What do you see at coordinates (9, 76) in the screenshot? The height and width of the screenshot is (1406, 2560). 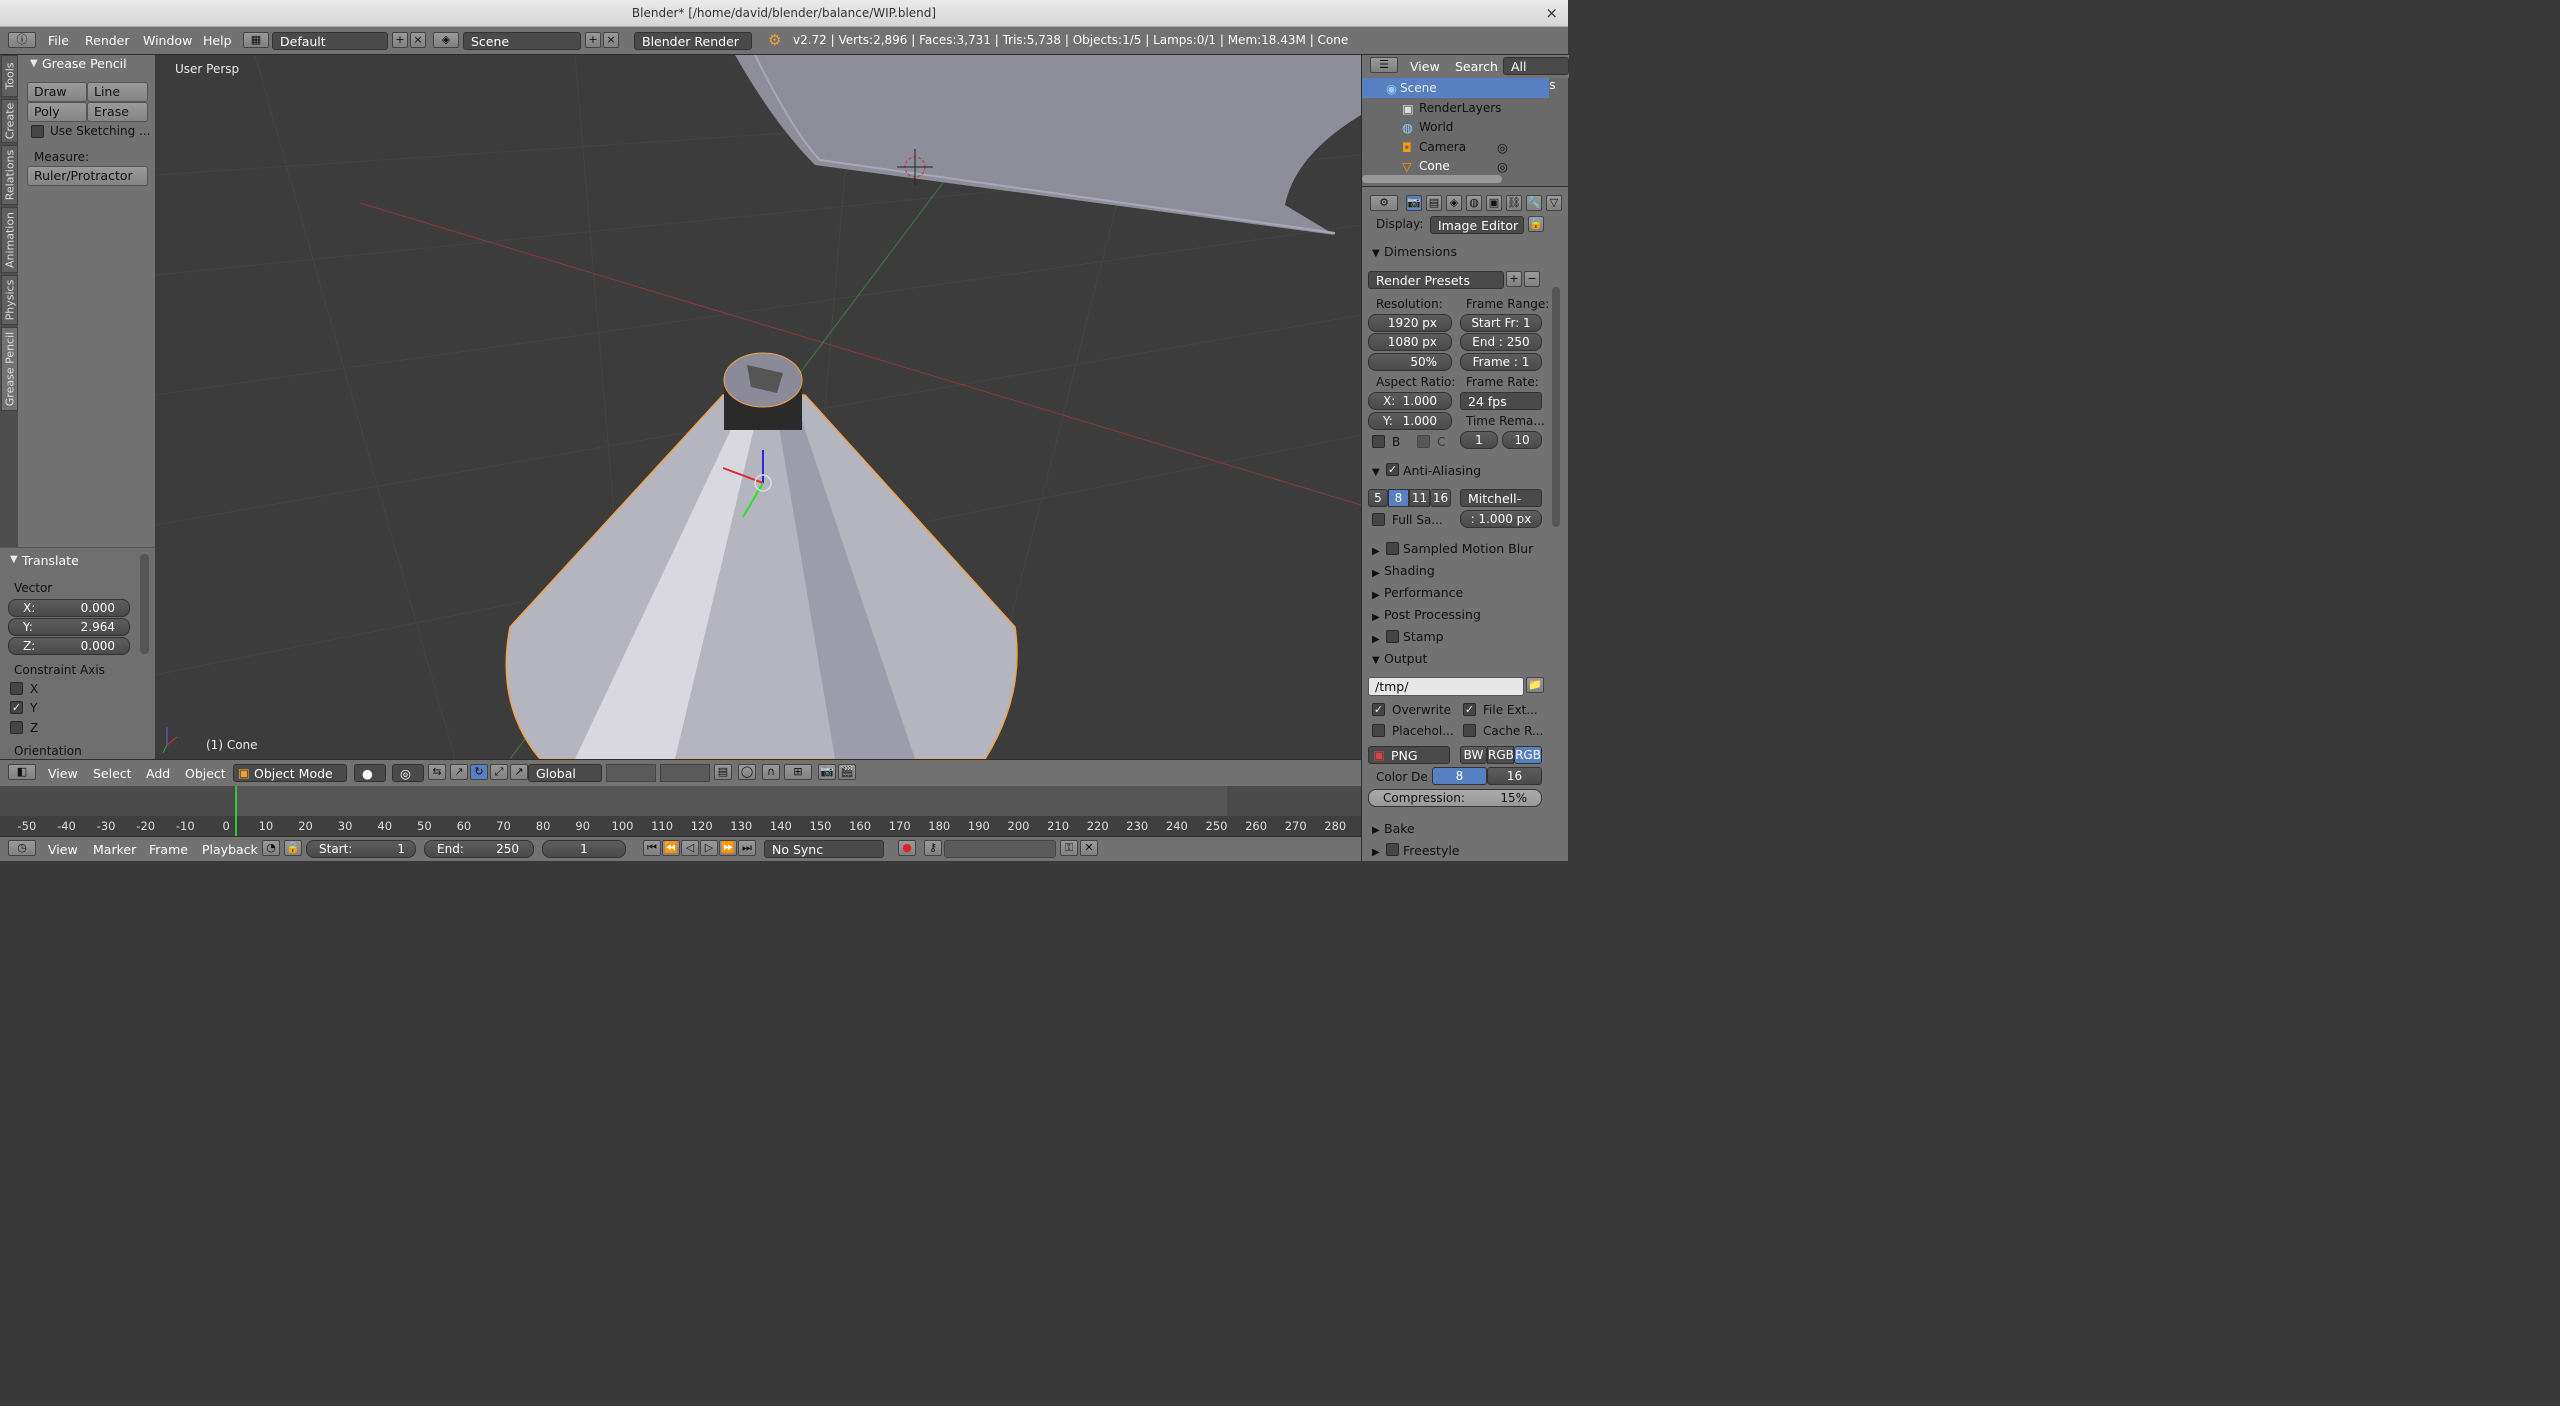 I see `tab-tools: Tools` at bounding box center [9, 76].